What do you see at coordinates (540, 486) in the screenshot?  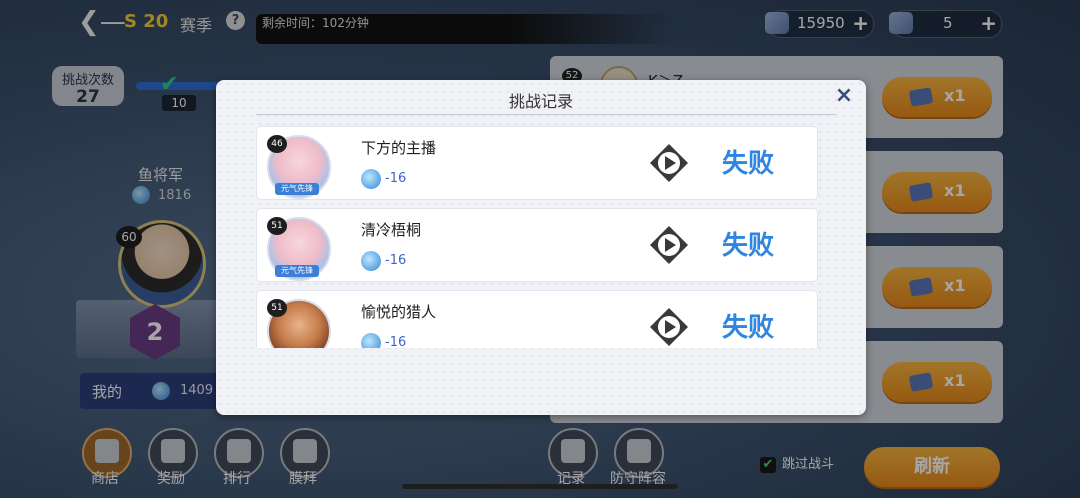 I see `home-indicator` at bounding box center [540, 486].